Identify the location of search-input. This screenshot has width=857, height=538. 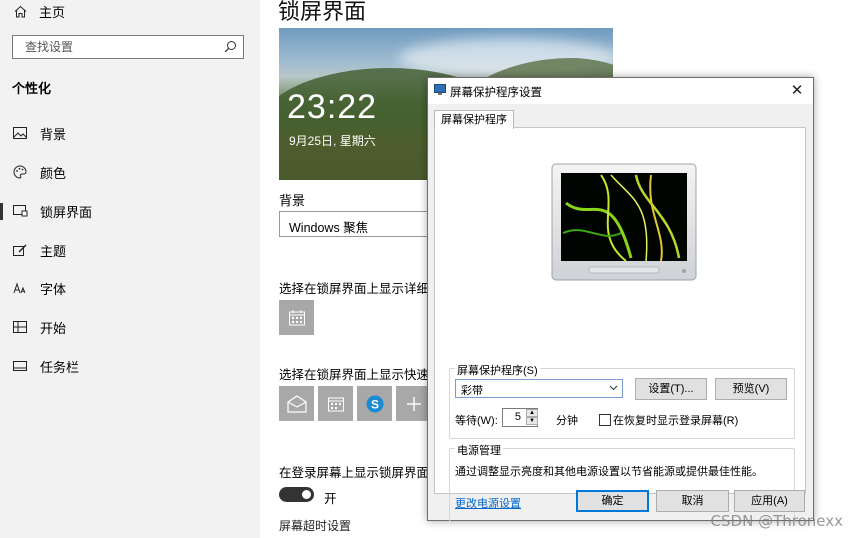
(120, 47).